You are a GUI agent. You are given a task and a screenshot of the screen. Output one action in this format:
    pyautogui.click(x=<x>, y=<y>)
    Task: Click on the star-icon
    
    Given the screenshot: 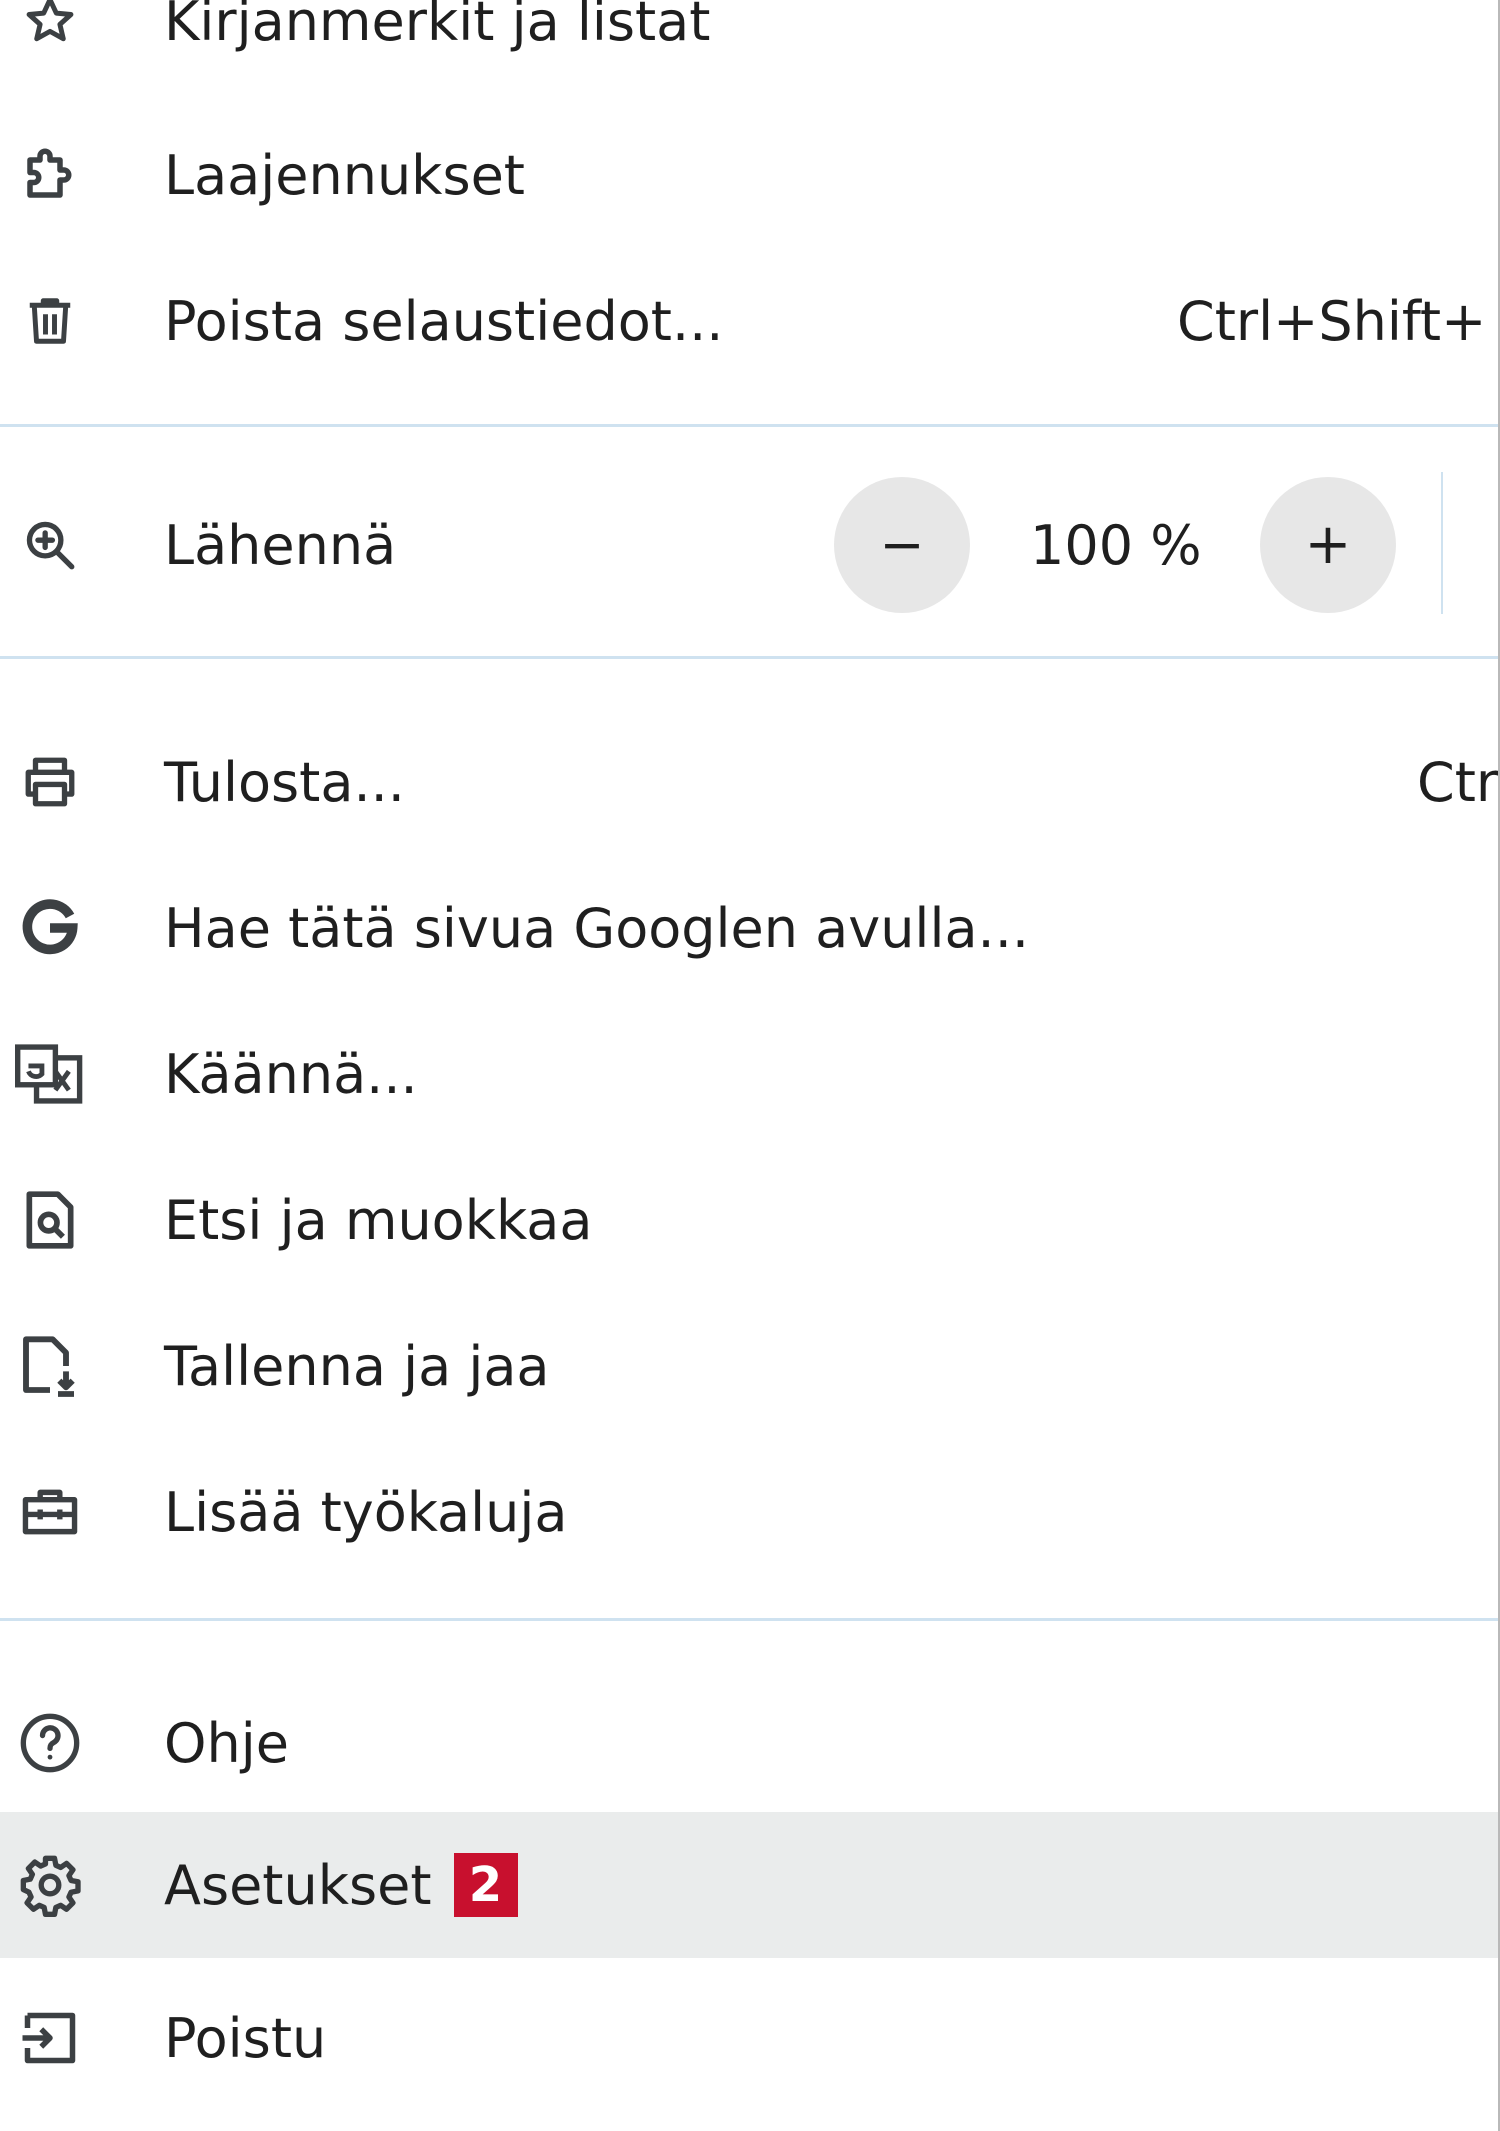 What is the action you would take?
    pyautogui.click(x=50, y=47)
    